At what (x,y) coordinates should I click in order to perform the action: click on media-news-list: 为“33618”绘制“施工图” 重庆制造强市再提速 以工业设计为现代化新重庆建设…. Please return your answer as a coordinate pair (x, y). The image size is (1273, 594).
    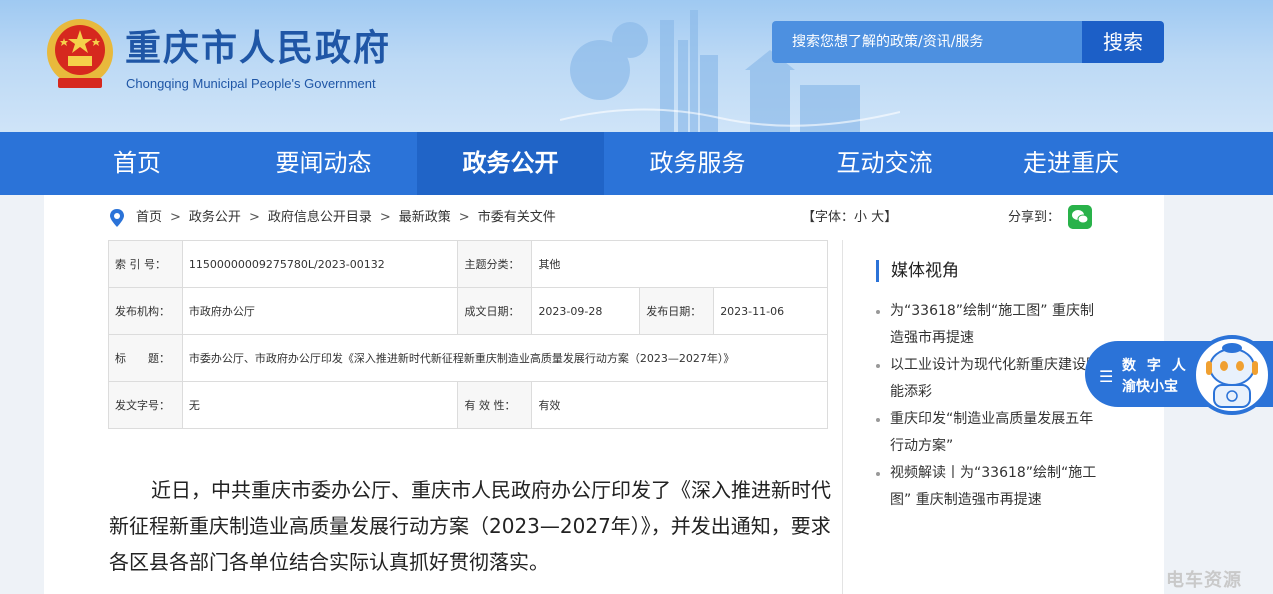
    Looking at the image, I should click on (991, 406).